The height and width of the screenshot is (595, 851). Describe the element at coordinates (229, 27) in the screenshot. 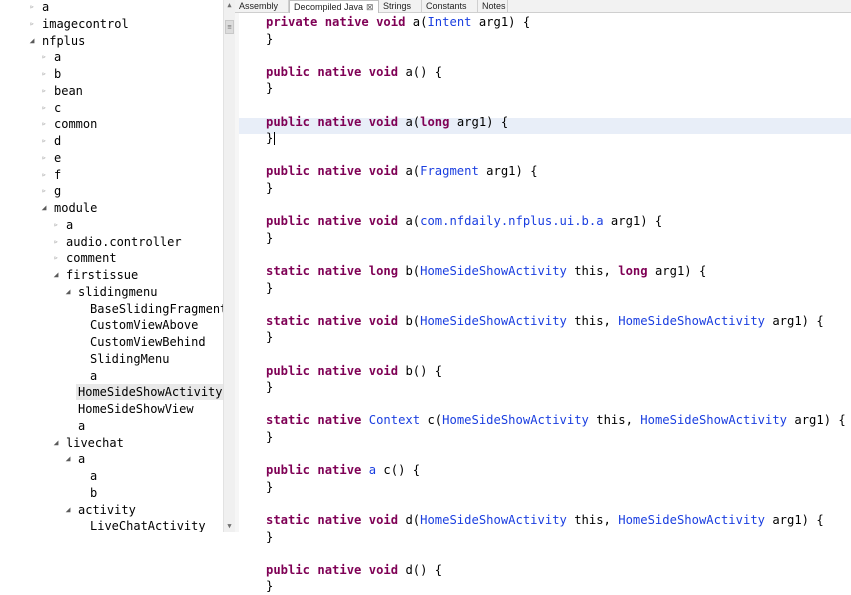

I see `scroll-thumb: ≡` at that location.